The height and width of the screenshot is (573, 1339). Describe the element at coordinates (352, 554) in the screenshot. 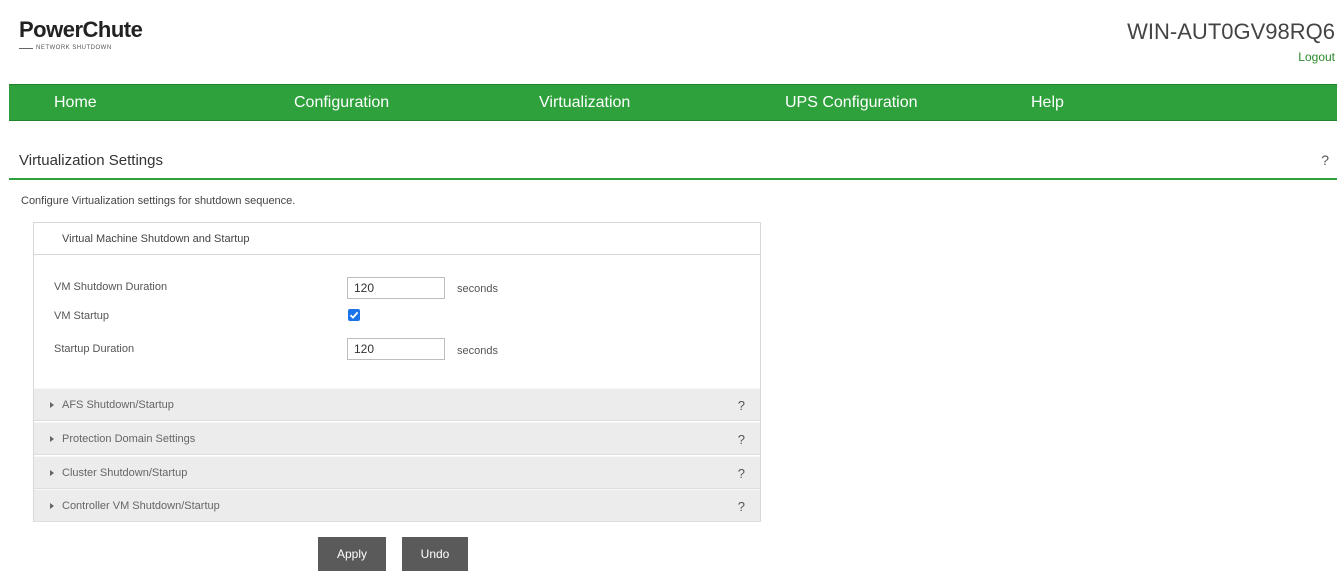

I see `apply-button: Apply` at that location.